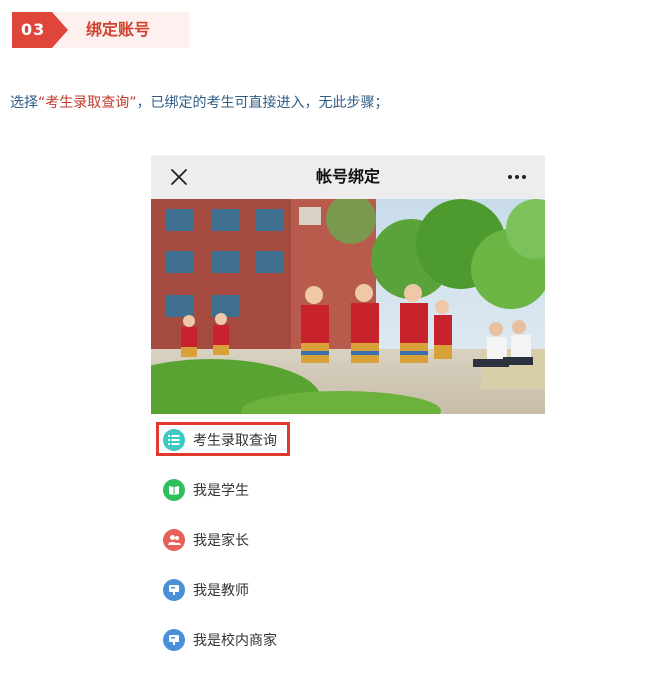 This screenshot has width=658, height=697. I want to click on instruction-quote-close: ”, so click(133, 103).